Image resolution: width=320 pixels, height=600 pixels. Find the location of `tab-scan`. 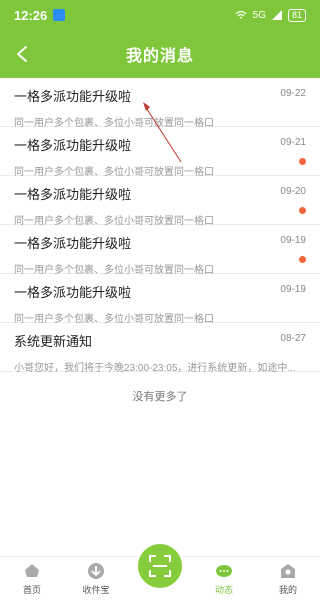

tab-scan is located at coordinates (160, 570).